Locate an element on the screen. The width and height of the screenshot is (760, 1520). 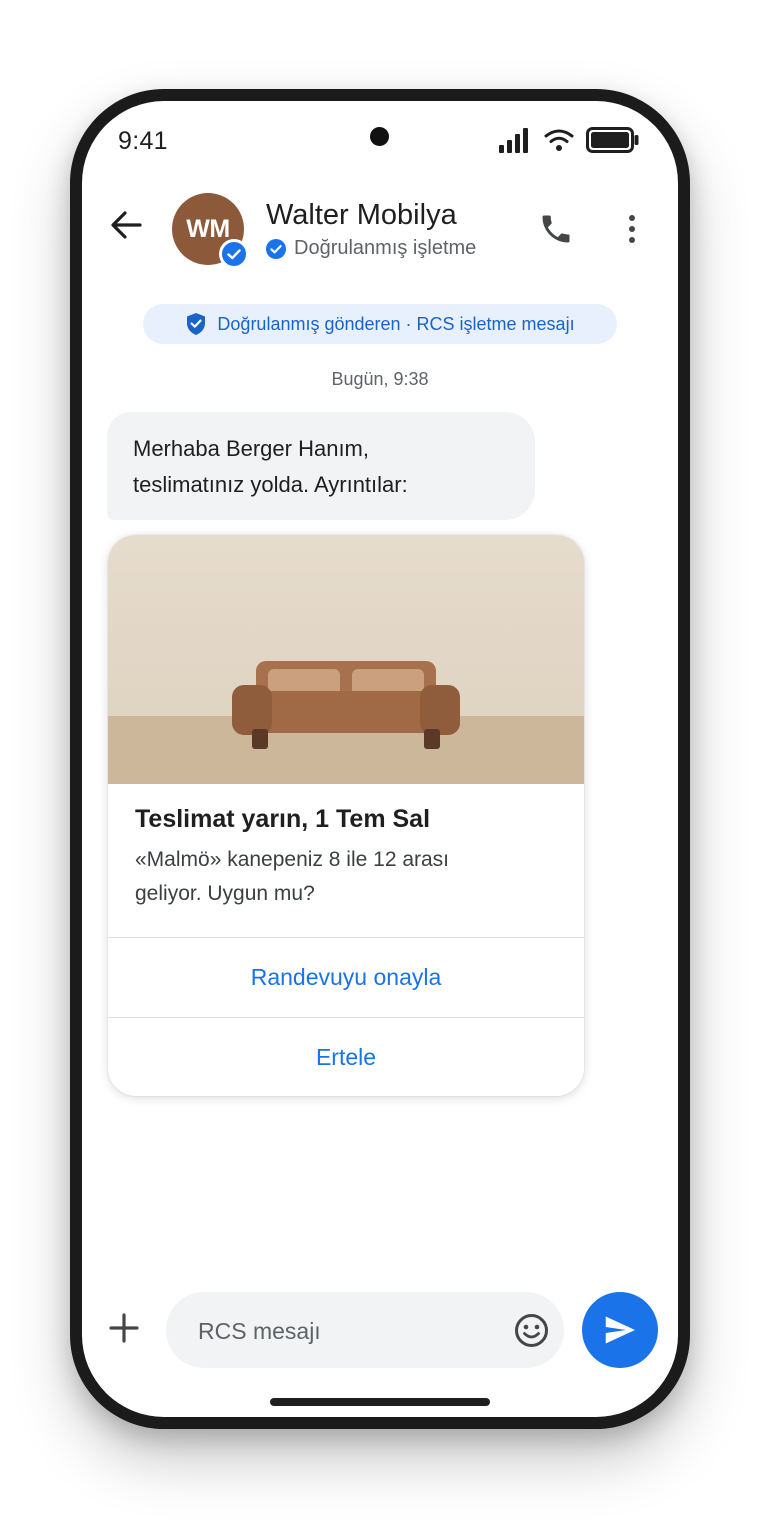
verified-business-text: Doğrulanmış işletme is located at coordinates (385, 248).